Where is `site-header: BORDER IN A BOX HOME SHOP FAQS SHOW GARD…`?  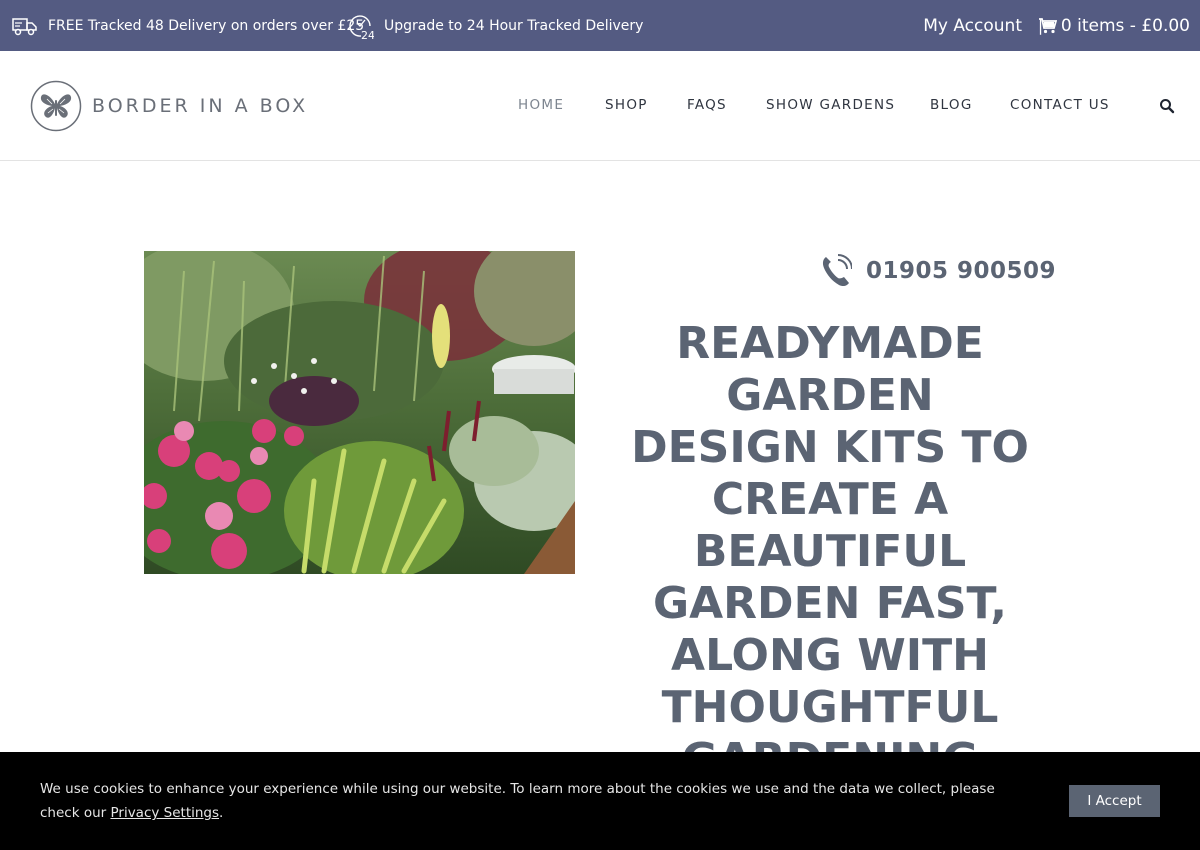
site-header: BORDER IN A BOX HOME SHOP FAQS SHOW GARD… is located at coordinates (600, 106).